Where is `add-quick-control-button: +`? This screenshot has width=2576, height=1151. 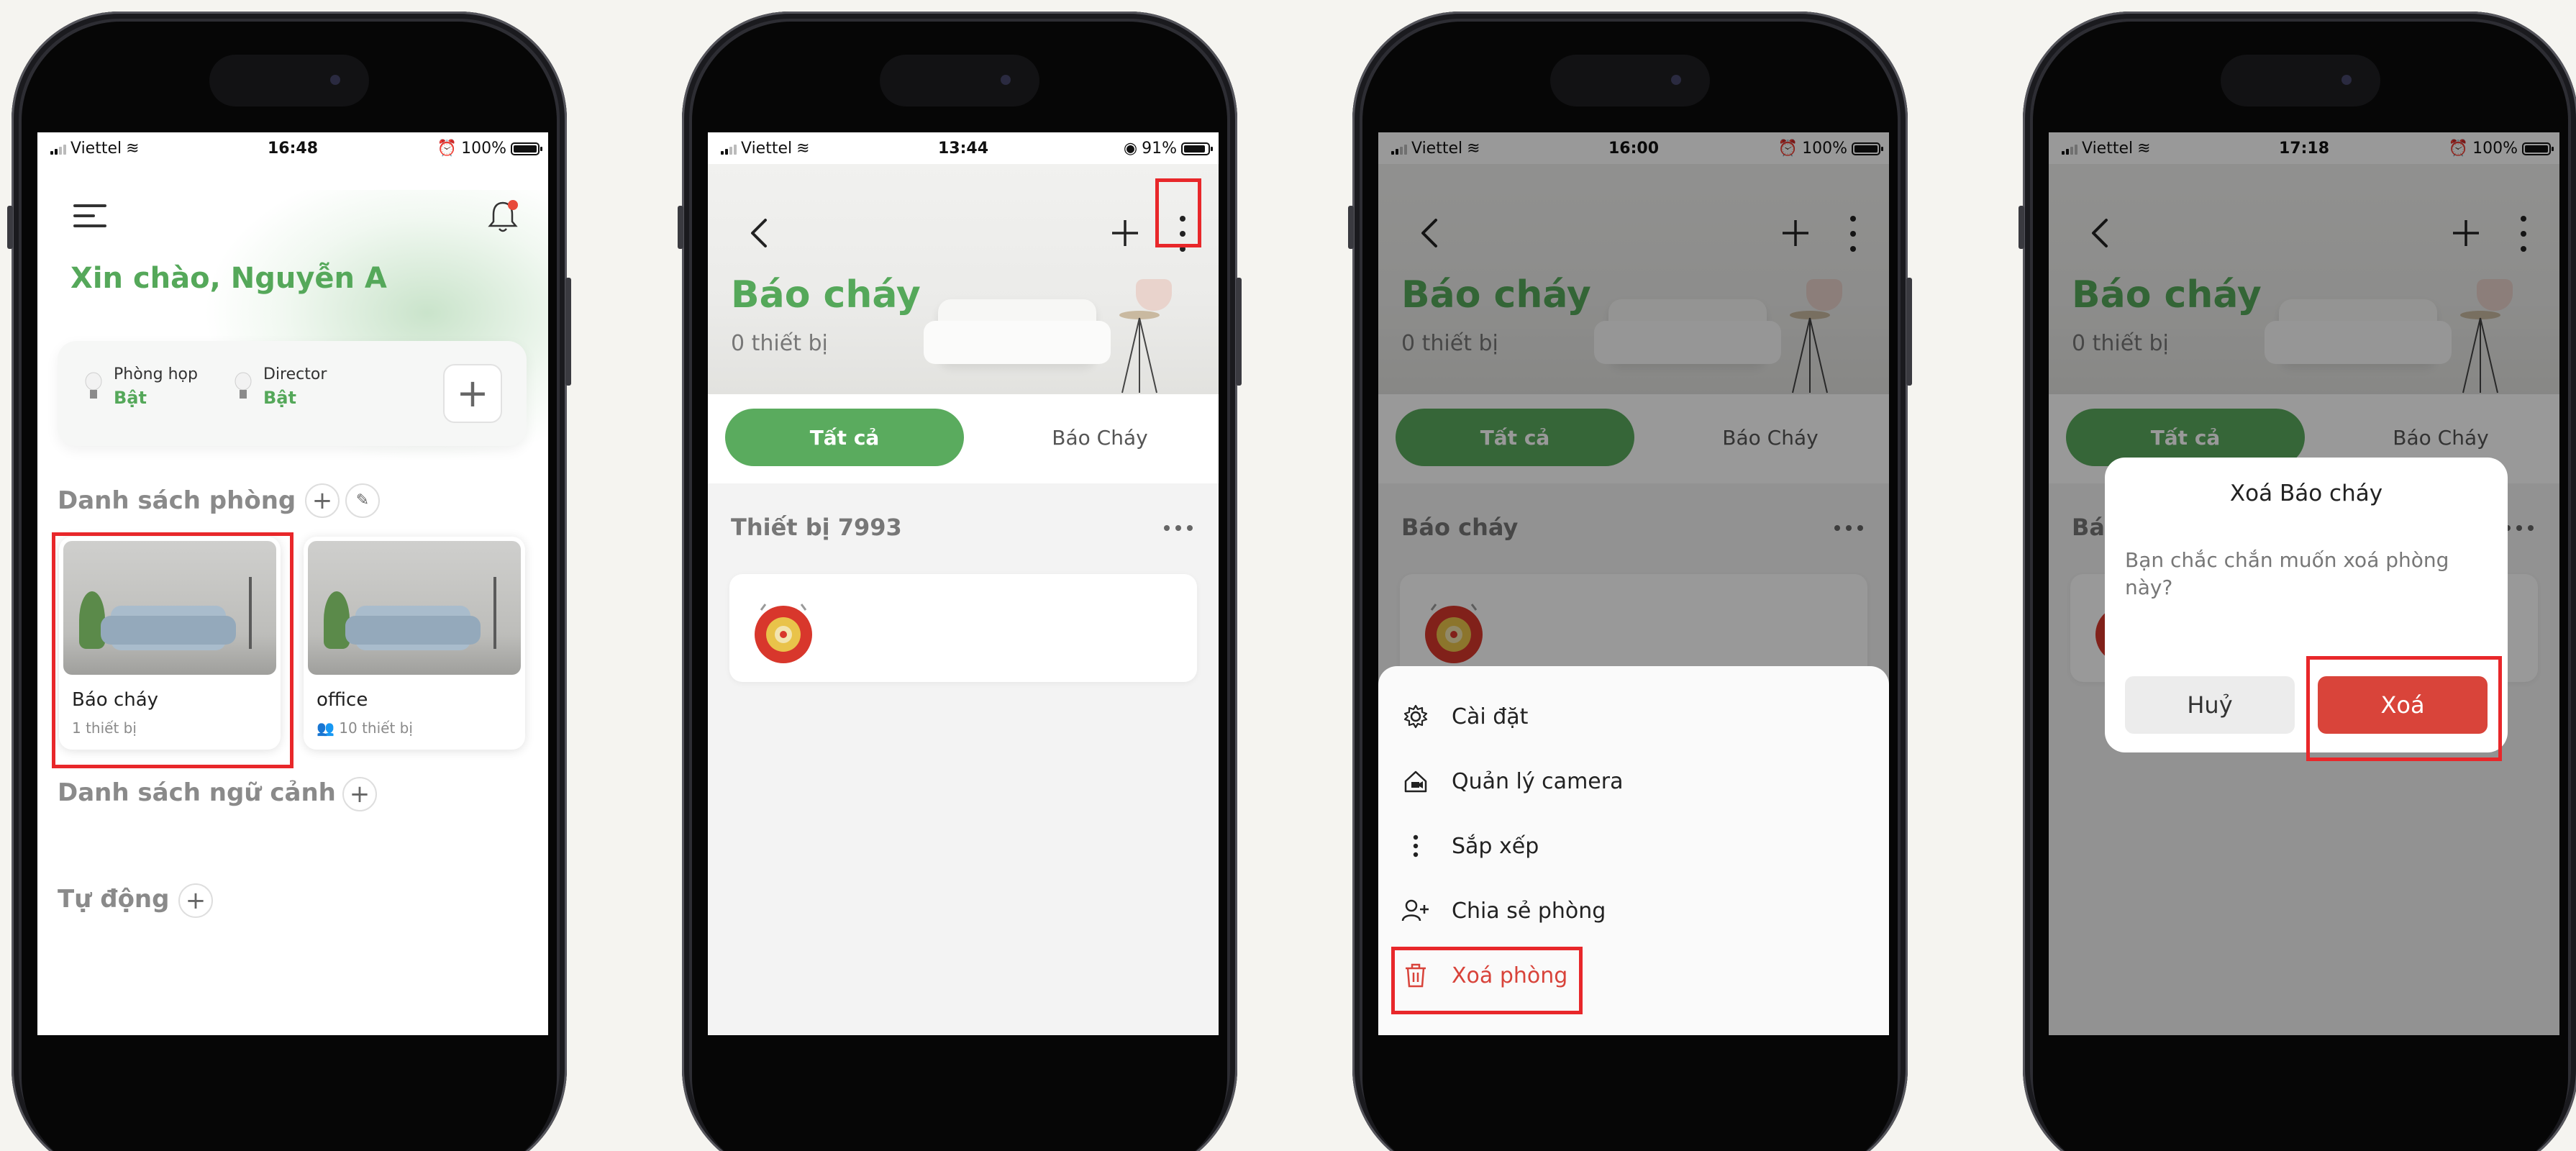 add-quick-control-button: + is located at coordinates (473, 393).